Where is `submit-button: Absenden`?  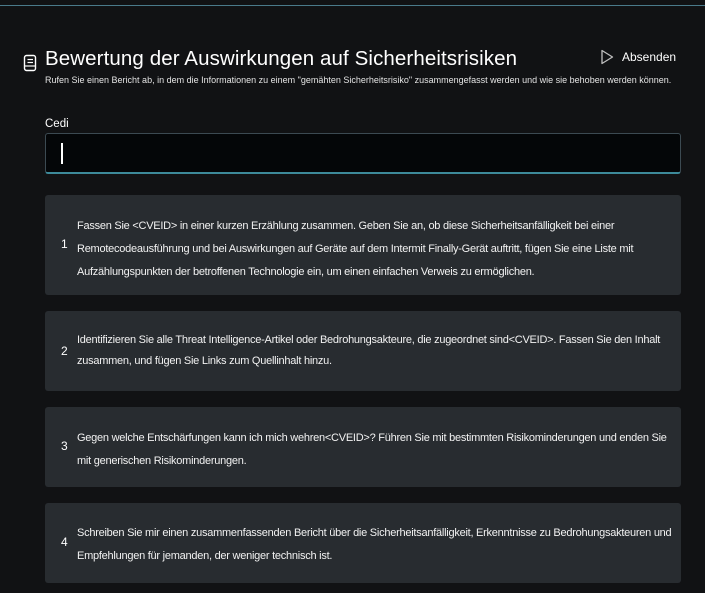
submit-button: Absenden is located at coordinates (638, 57).